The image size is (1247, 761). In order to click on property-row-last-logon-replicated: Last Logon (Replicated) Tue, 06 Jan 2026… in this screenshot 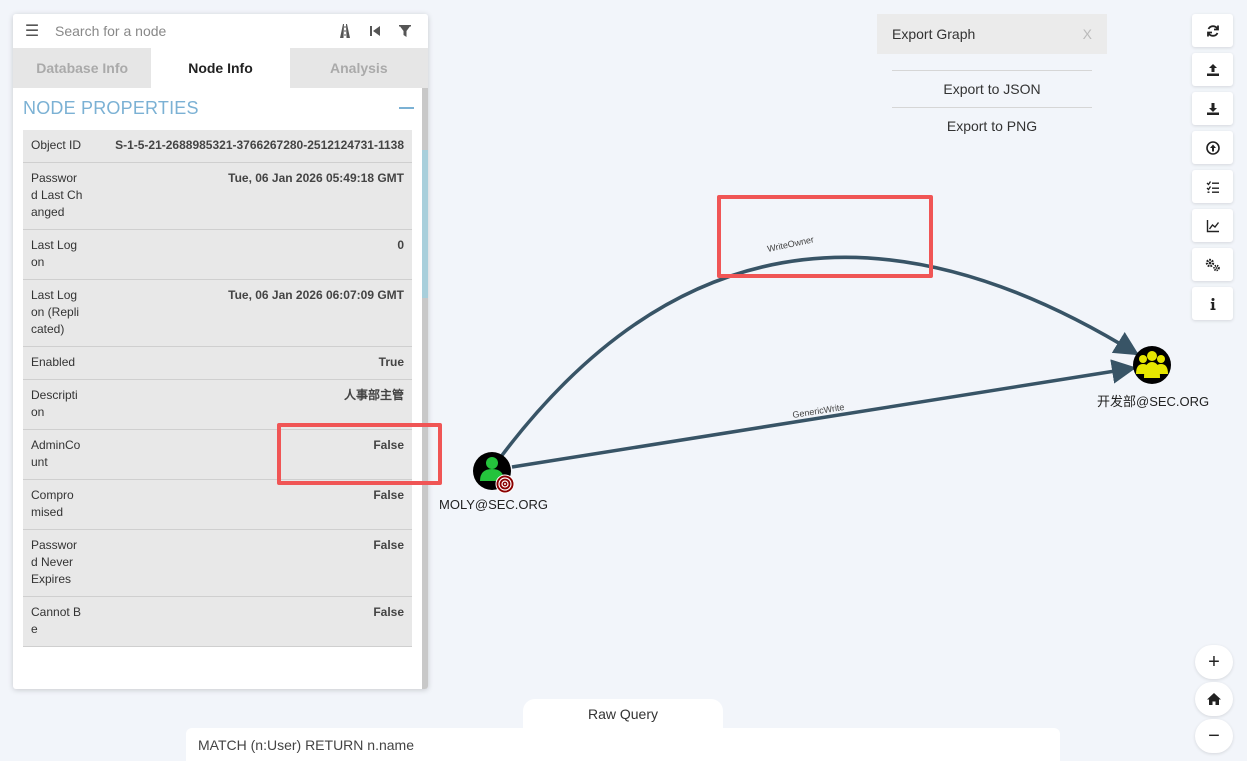, I will do `click(217, 313)`.